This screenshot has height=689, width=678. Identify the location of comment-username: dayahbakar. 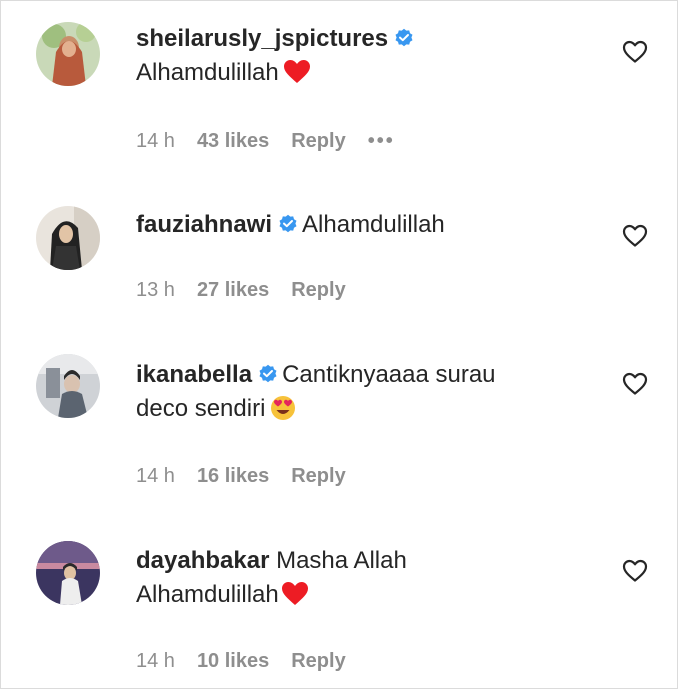
(202, 560).